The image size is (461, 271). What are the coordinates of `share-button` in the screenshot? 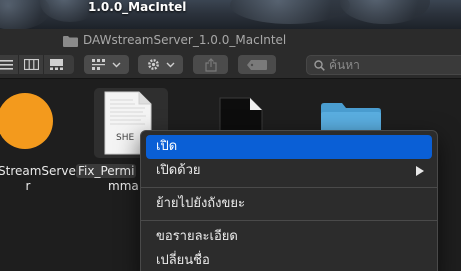 It's located at (210, 64).